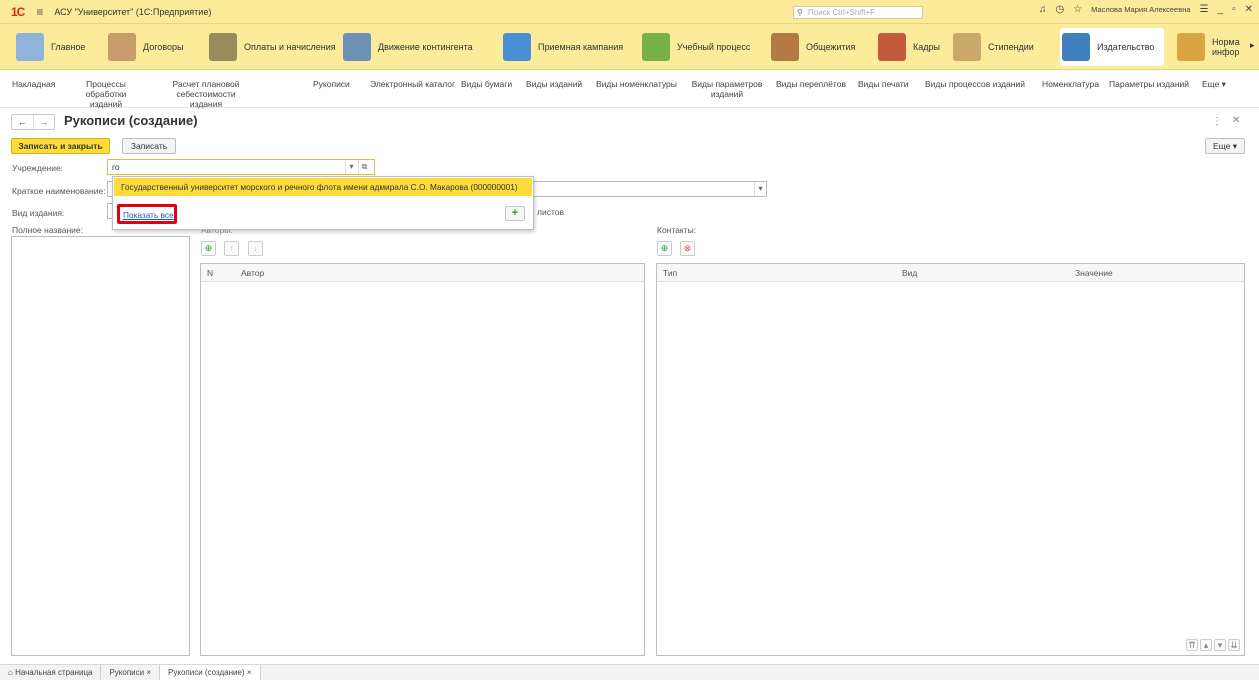 The height and width of the screenshot is (680, 1259). Describe the element at coordinates (910, 273) in the screenshot. I see `col-kind: Вид` at that location.